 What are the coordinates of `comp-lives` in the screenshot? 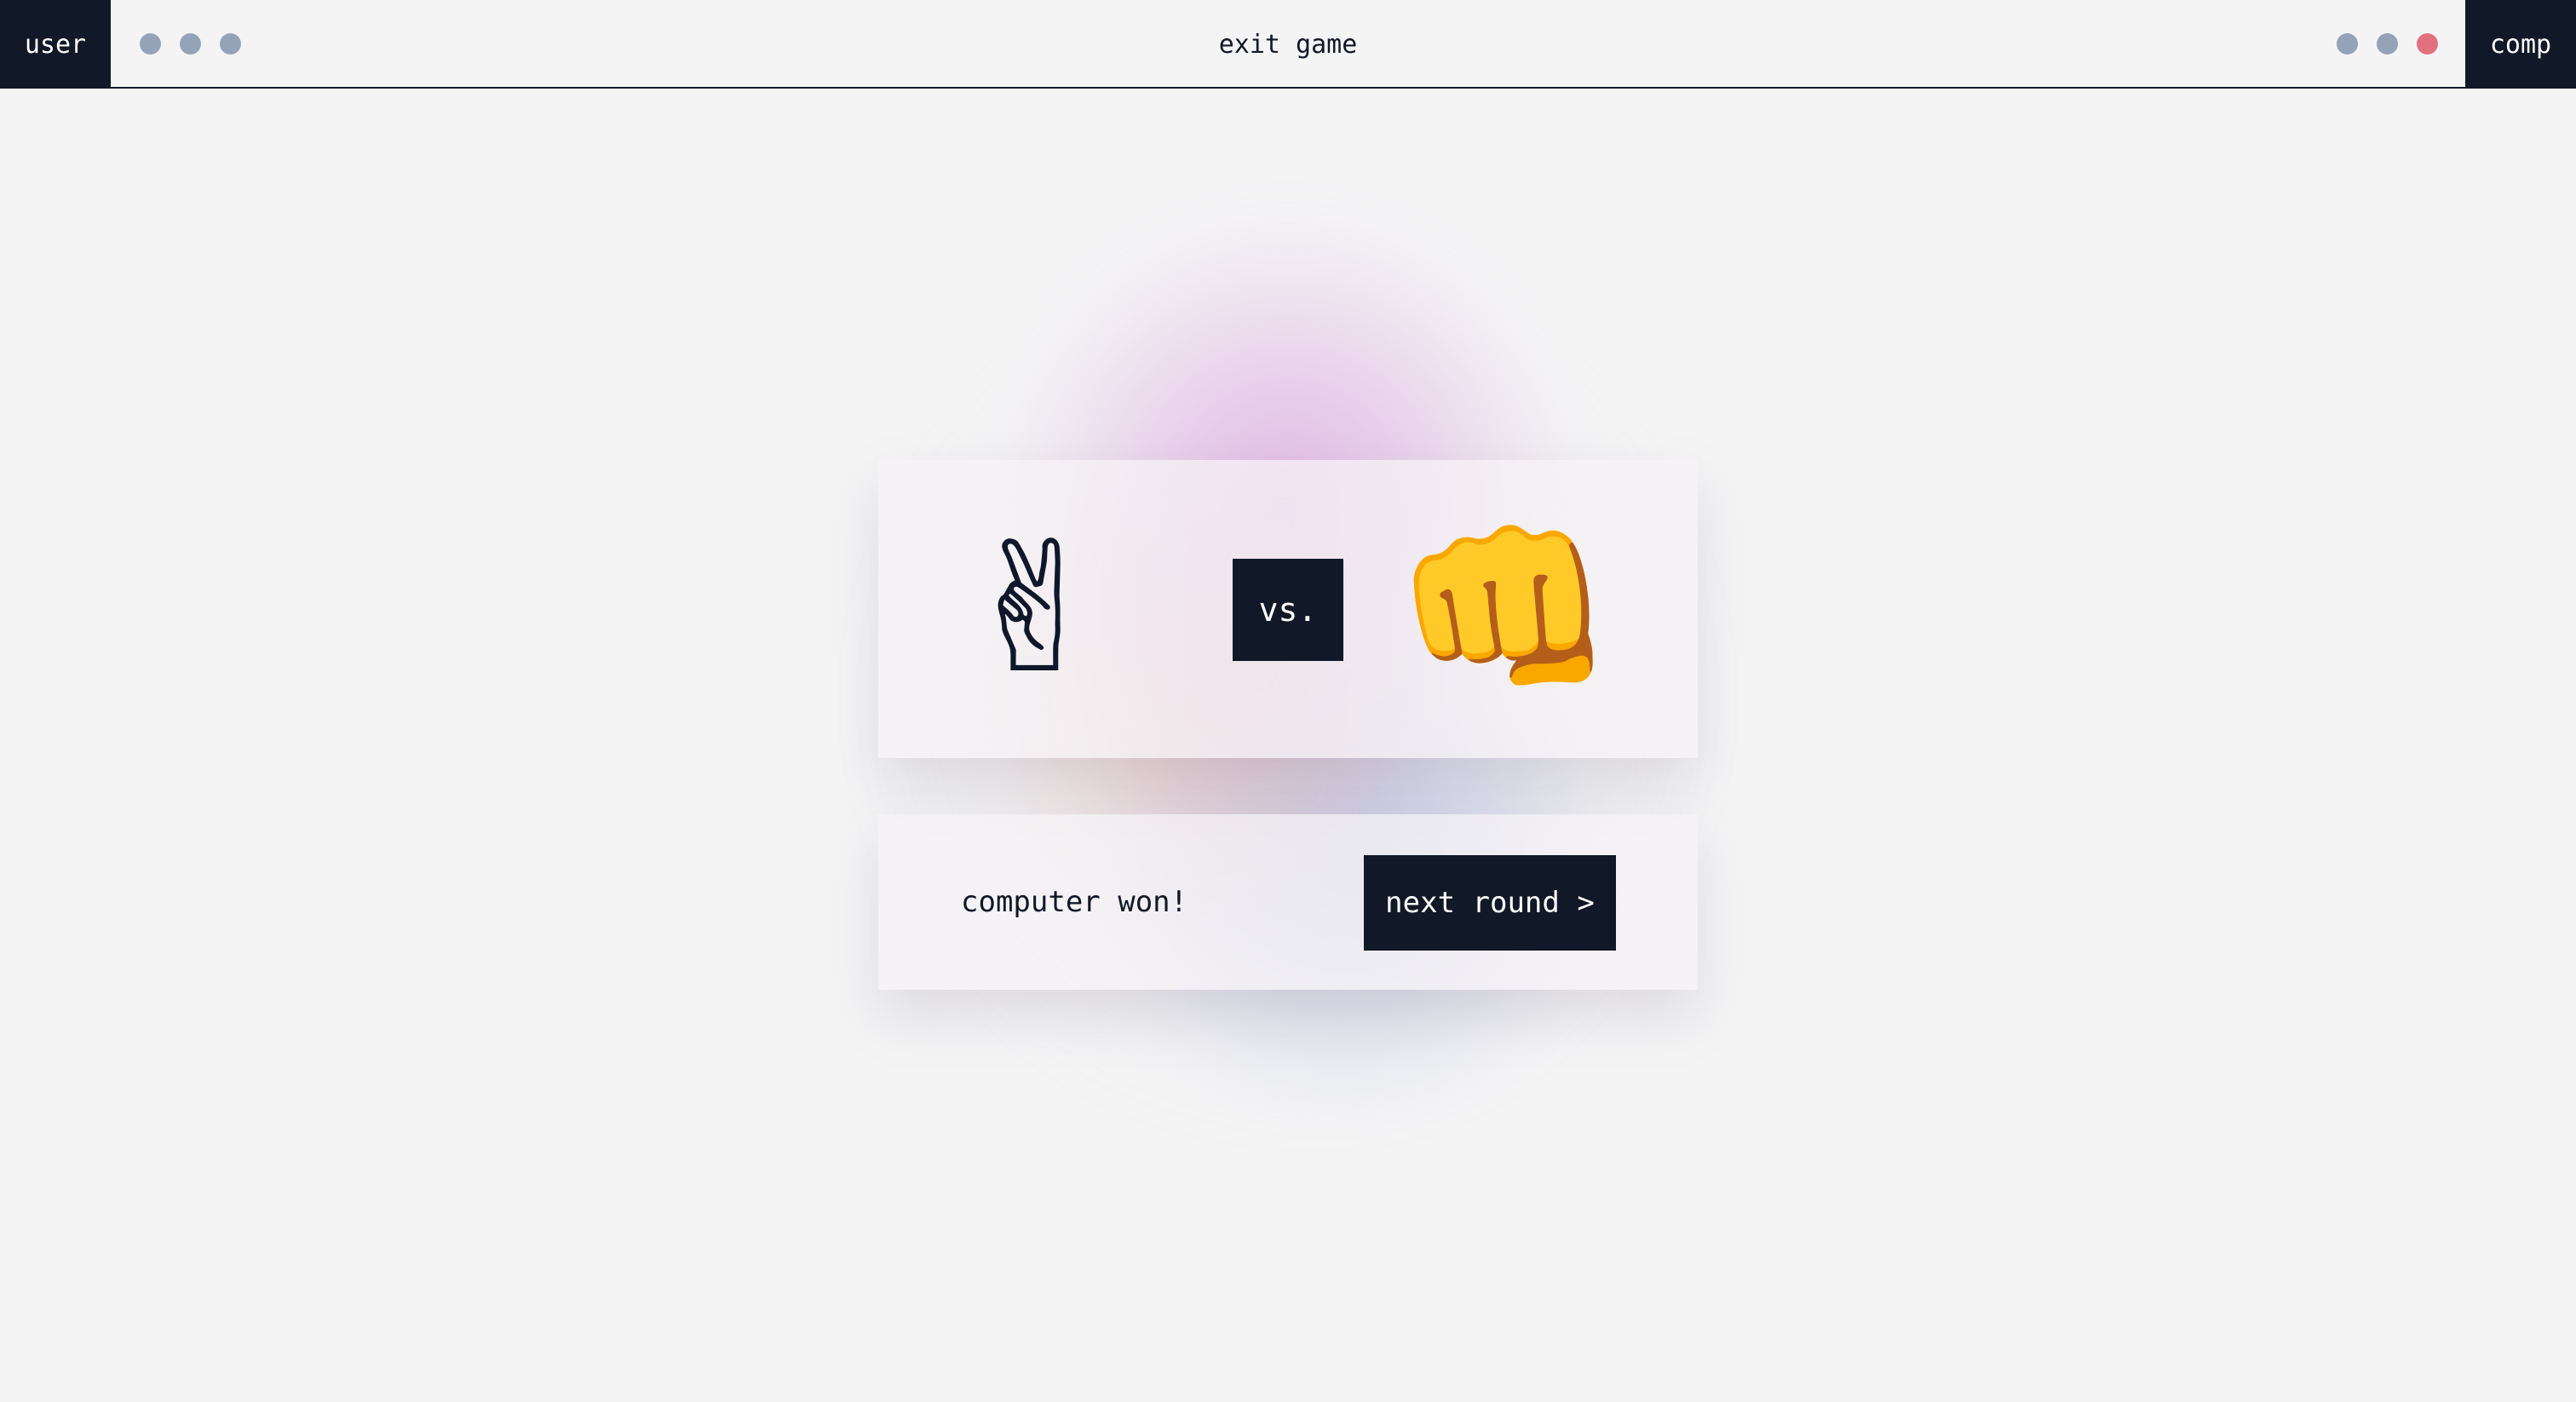 It's located at (2387, 44).